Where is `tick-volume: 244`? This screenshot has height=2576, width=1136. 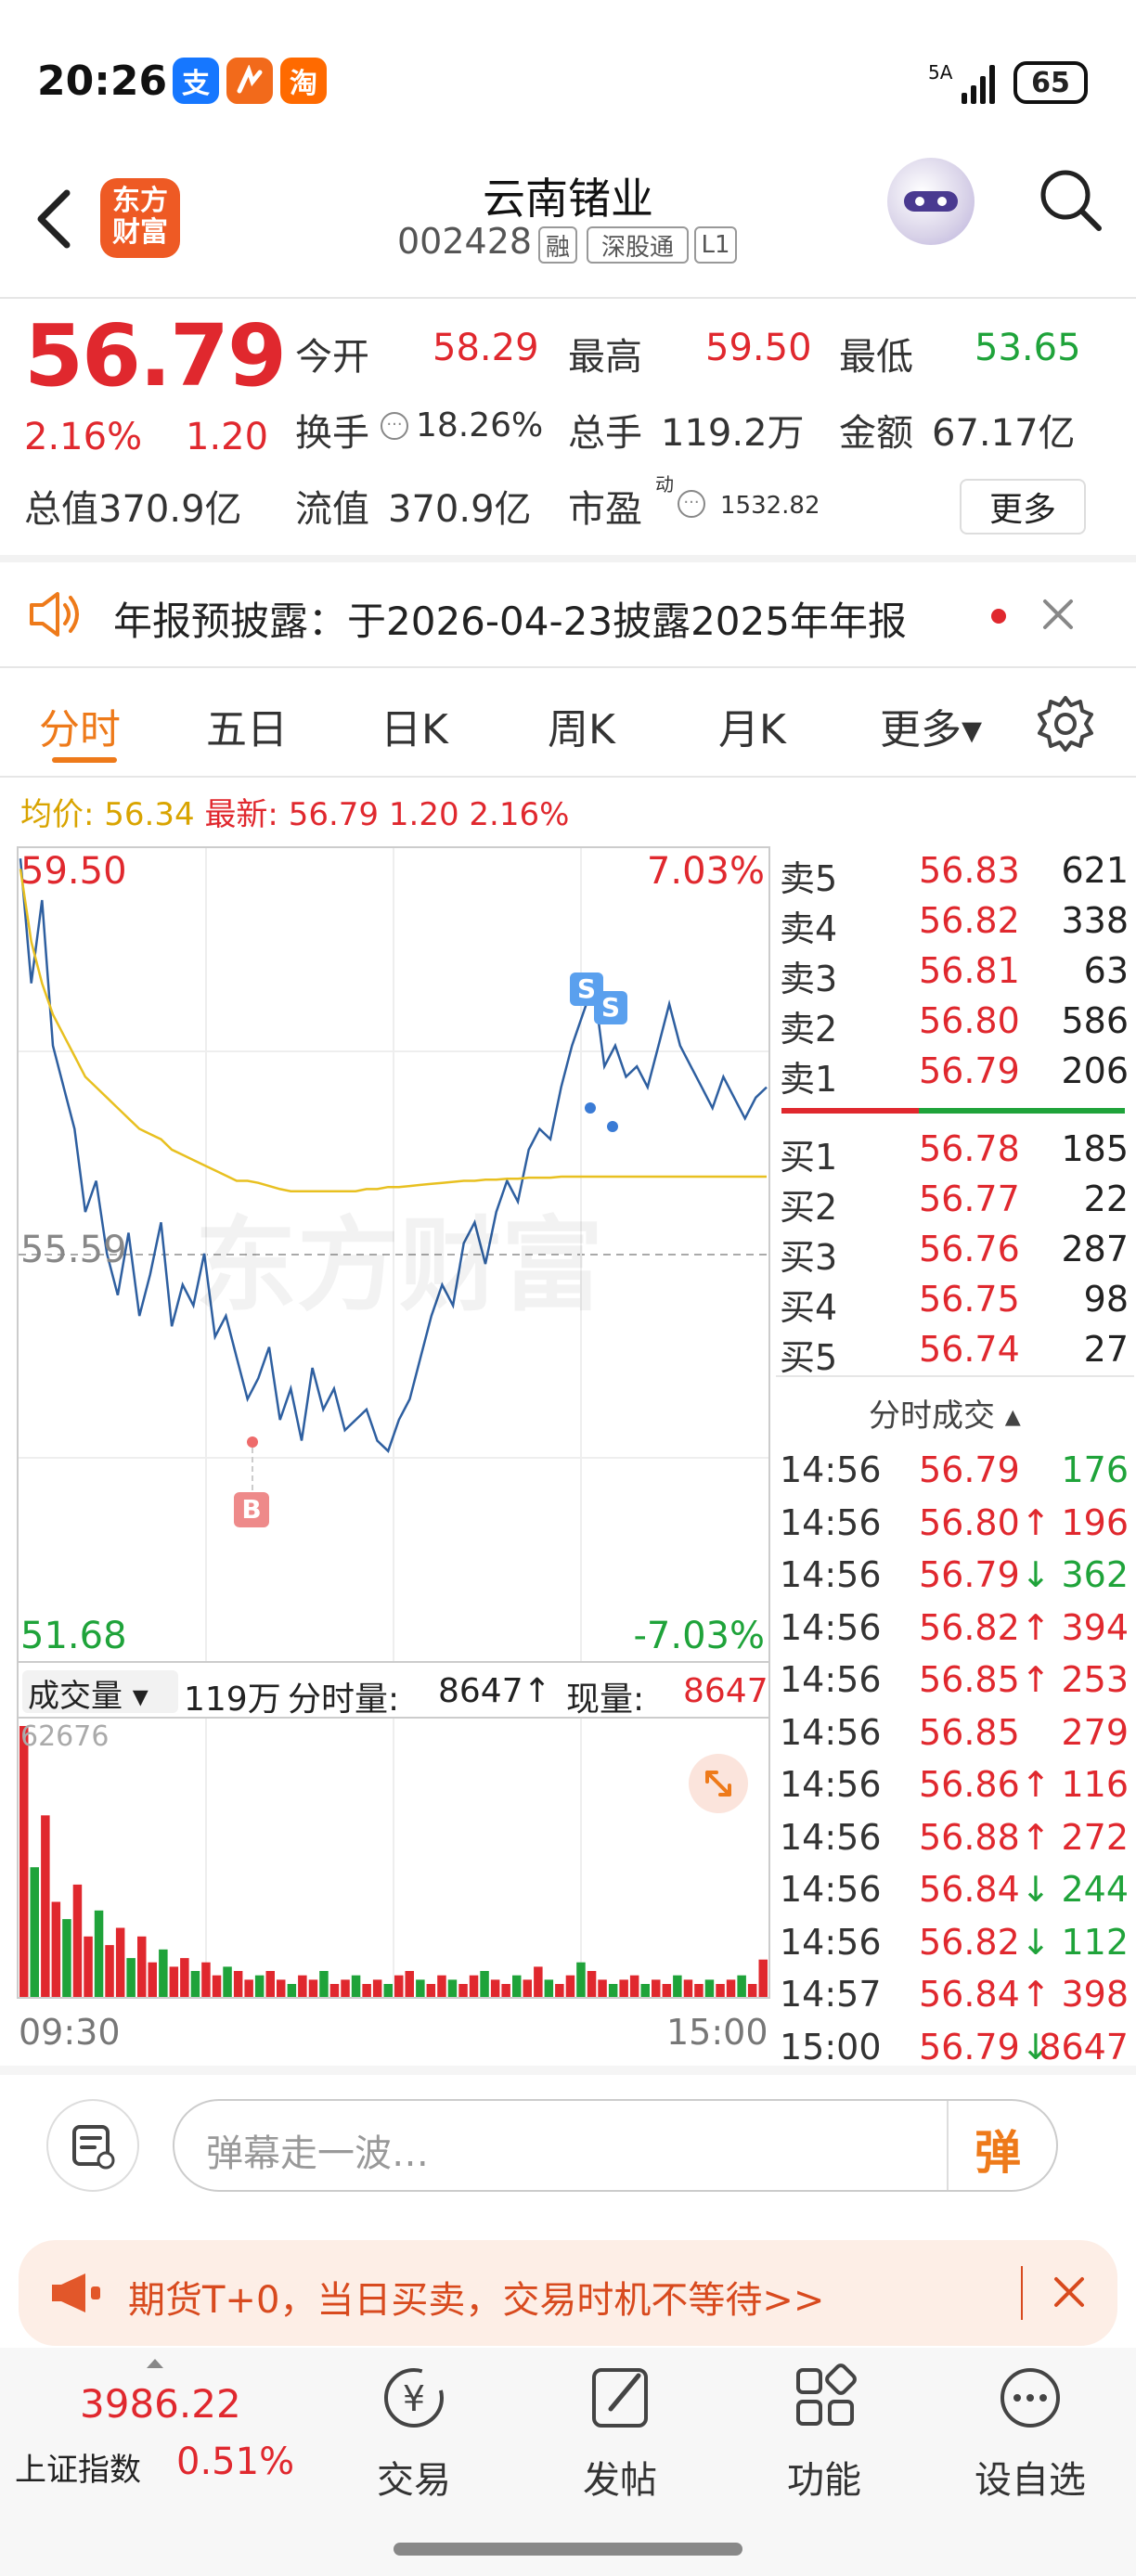
tick-volume: 244 is located at coordinates (1095, 1889).